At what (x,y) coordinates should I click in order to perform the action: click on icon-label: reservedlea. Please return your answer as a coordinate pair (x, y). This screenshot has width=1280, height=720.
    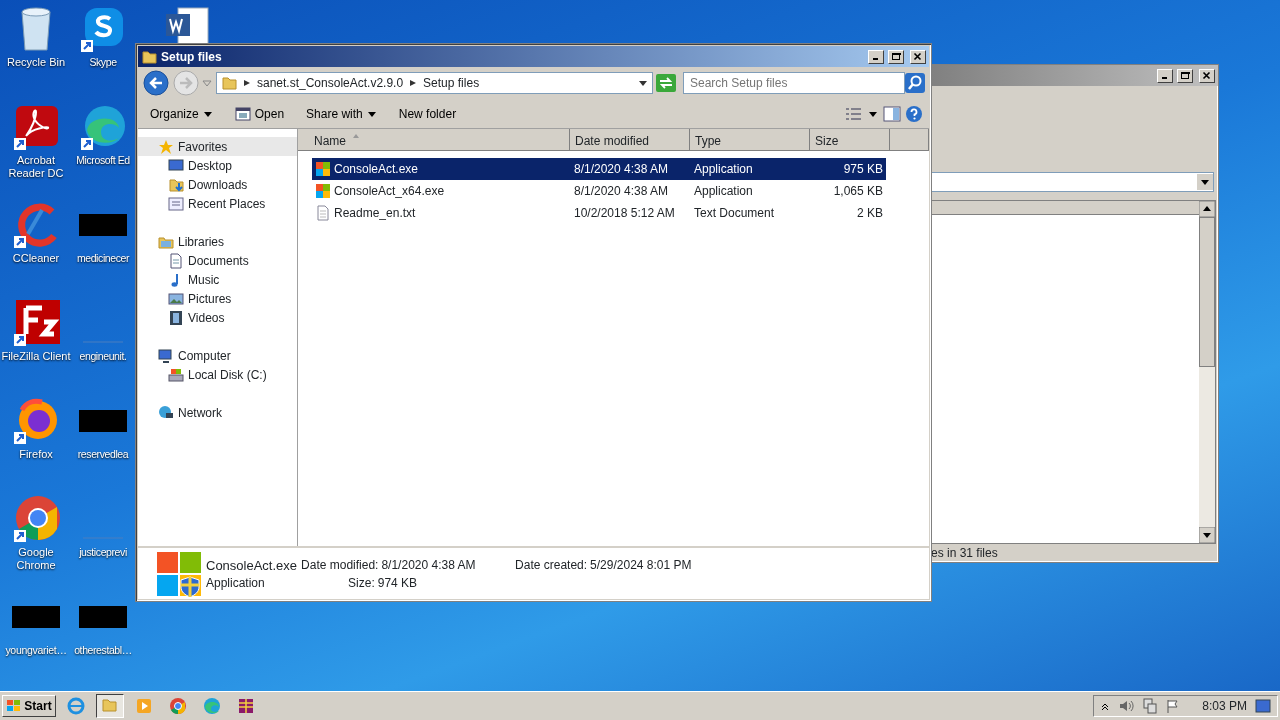
    Looking at the image, I should click on (103, 454).